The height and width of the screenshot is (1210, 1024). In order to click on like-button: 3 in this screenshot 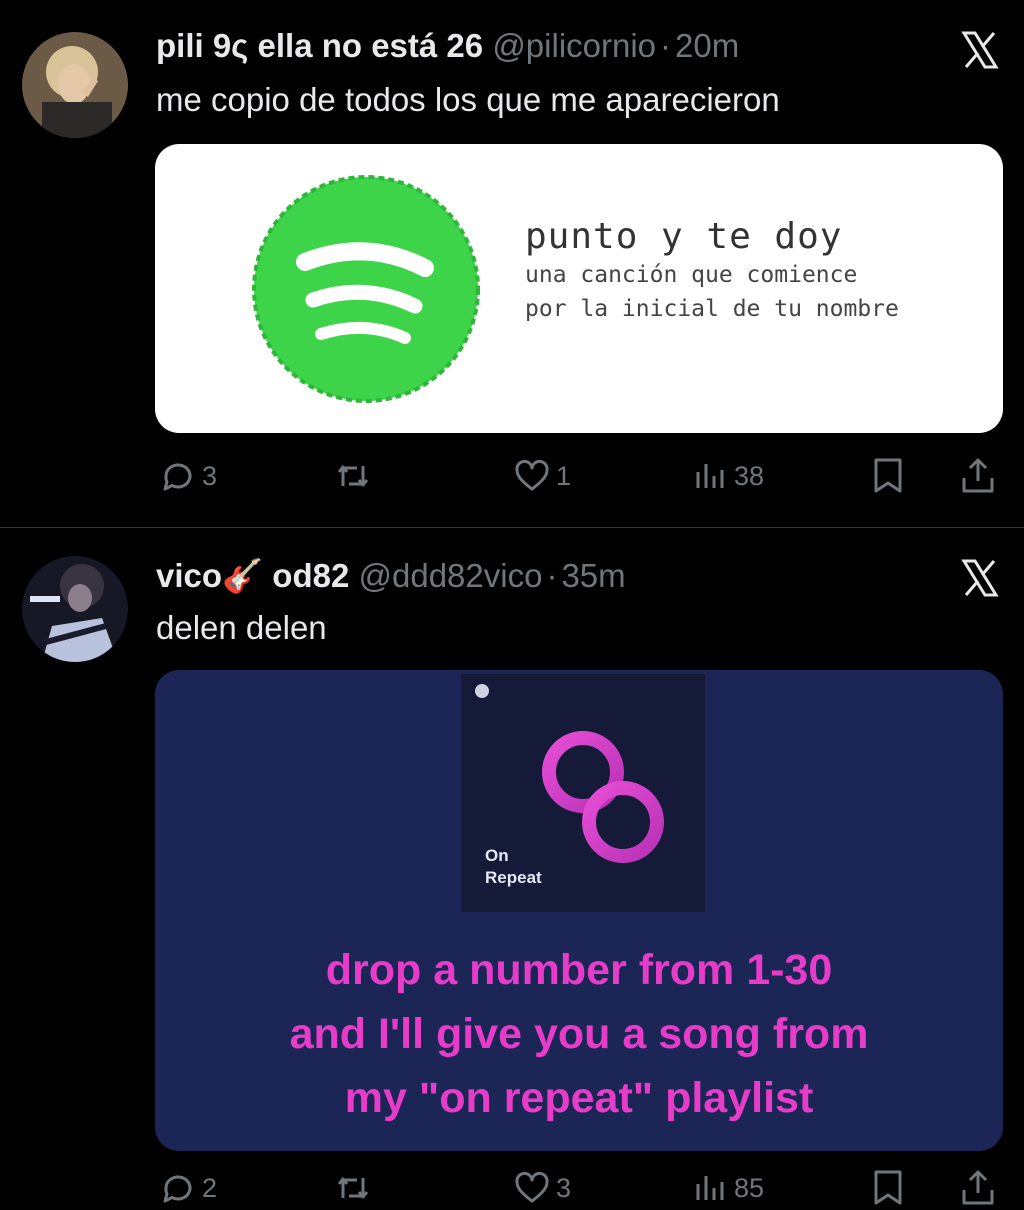, I will do `click(541, 1188)`.